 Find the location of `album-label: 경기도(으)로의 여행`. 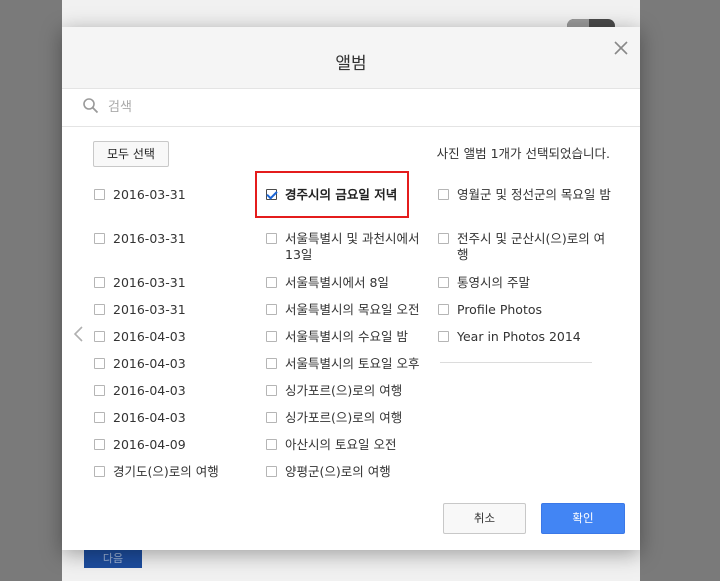

album-label: 경기도(으)로의 여행 is located at coordinates (166, 471).